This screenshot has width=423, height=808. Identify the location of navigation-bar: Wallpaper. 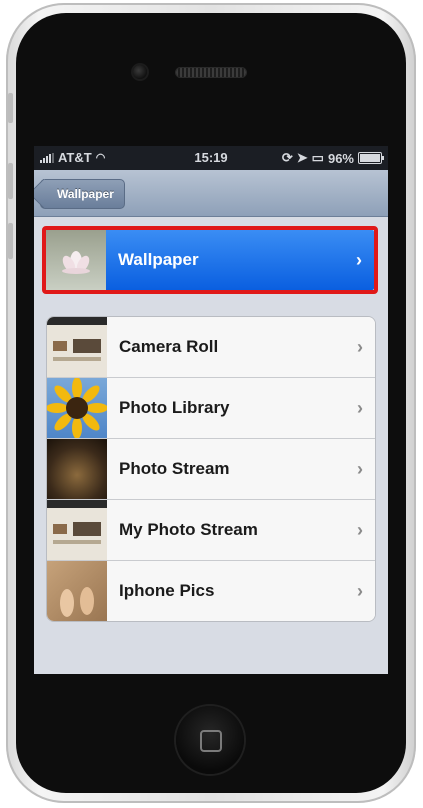
(211, 193).